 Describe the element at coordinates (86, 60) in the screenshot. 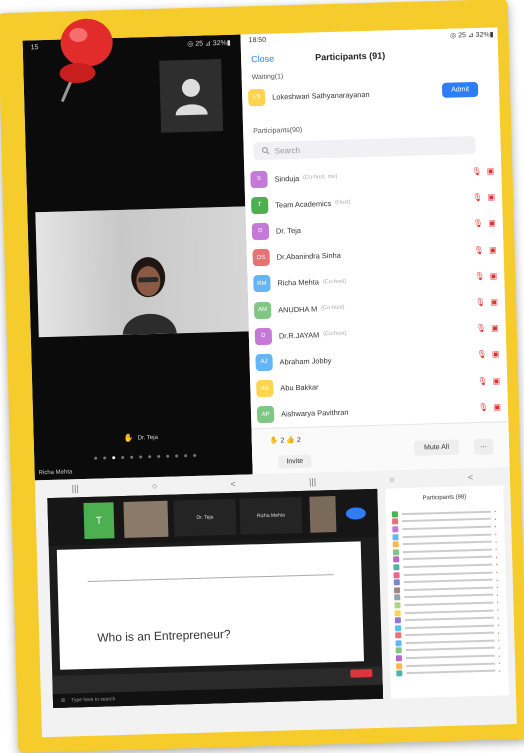

I see `push-pin-icon` at that location.